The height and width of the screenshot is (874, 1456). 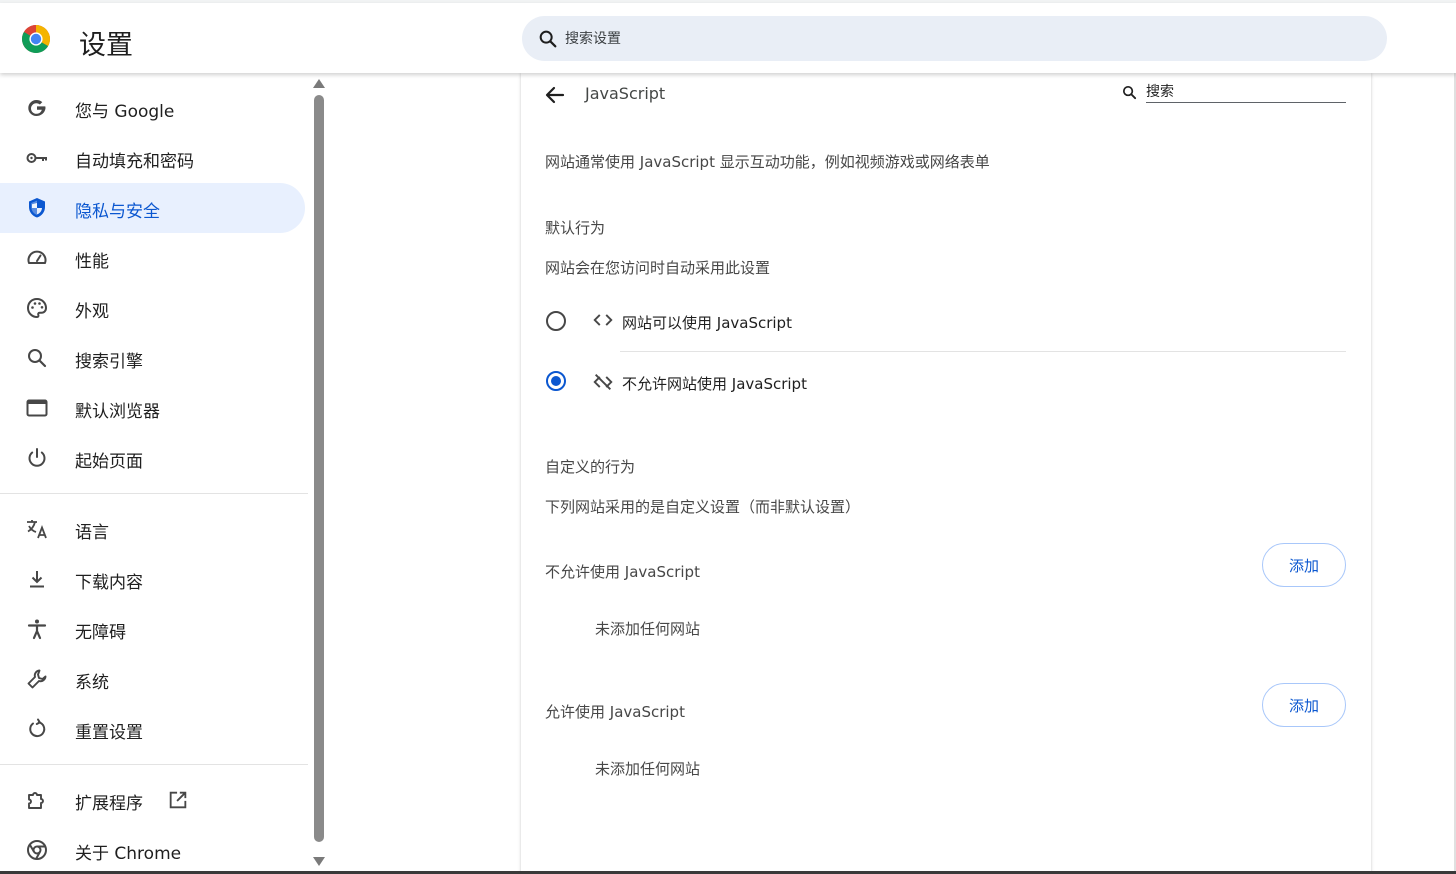 What do you see at coordinates (603, 382) in the screenshot?
I see `code-off-icon` at bounding box center [603, 382].